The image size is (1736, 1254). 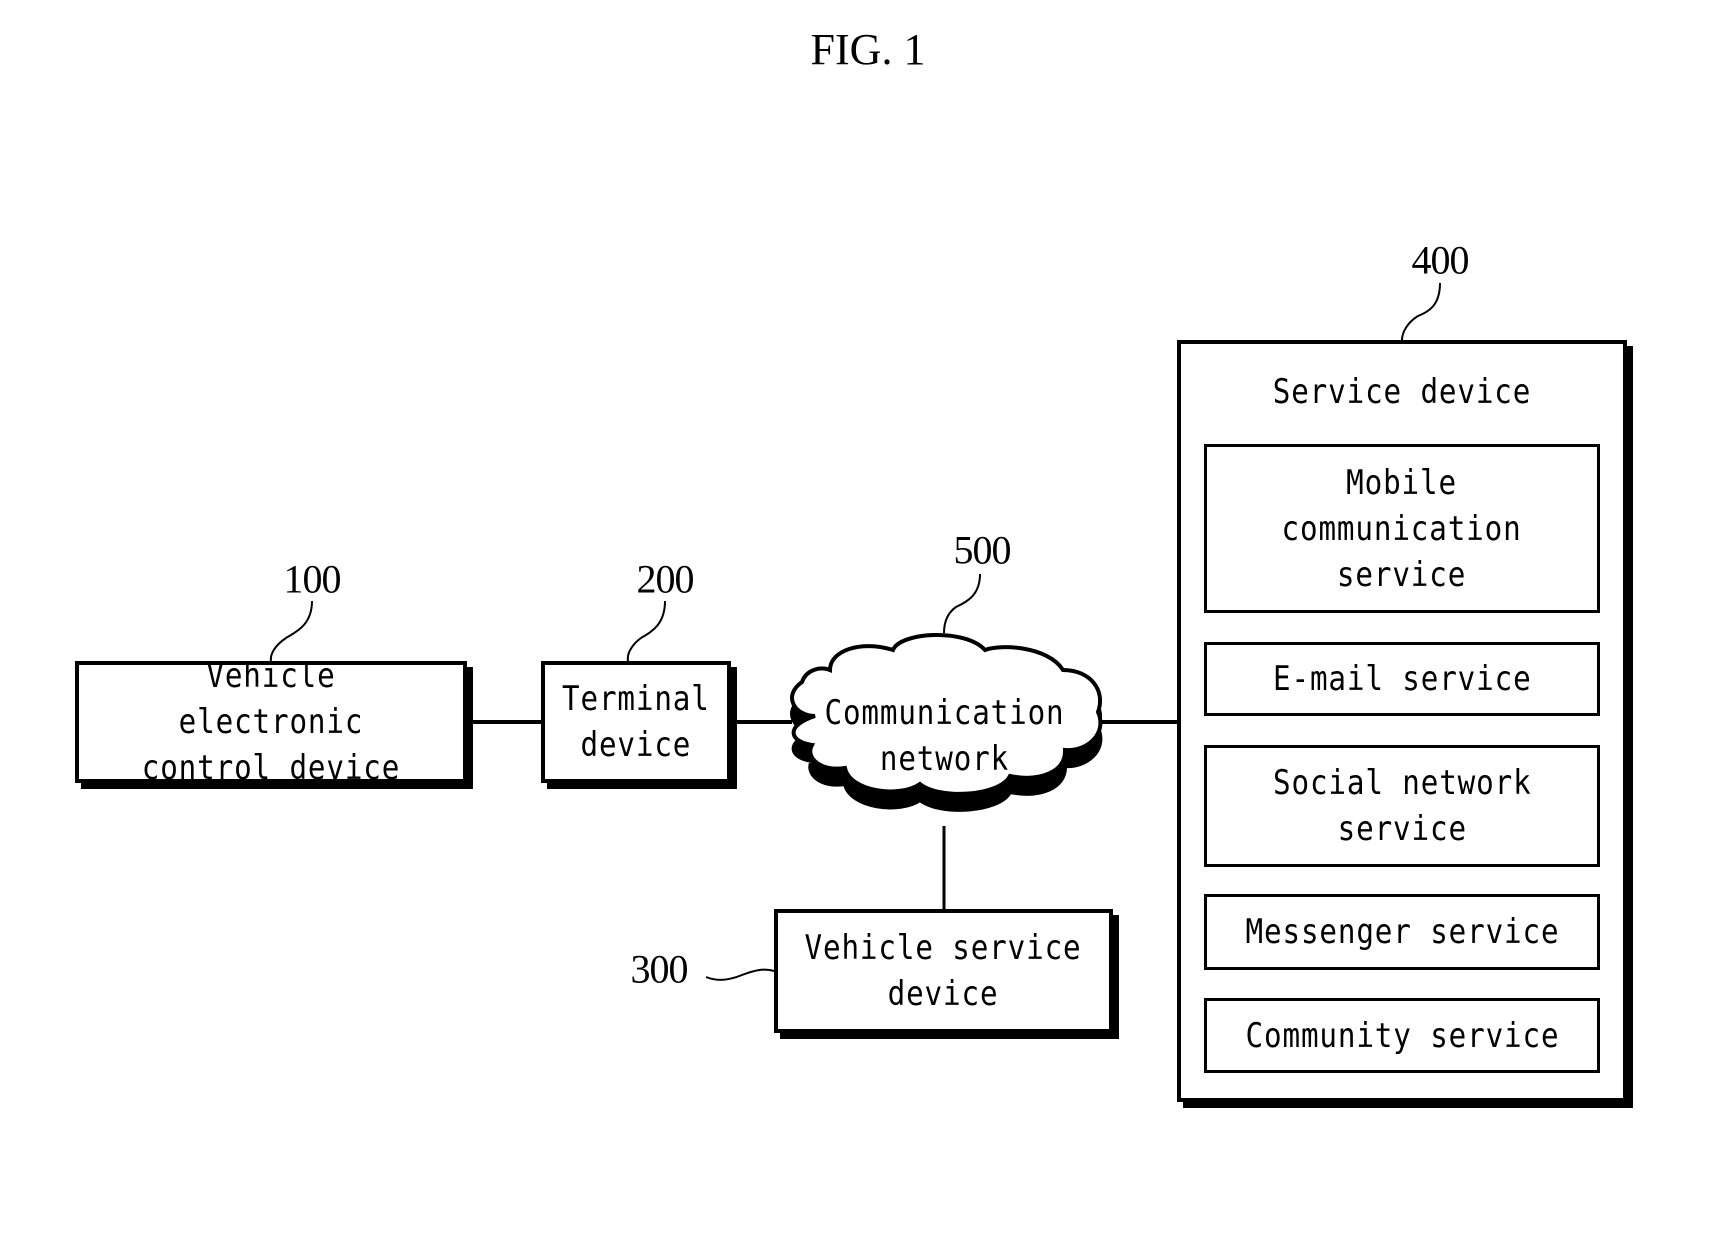 What do you see at coordinates (665, 579) in the screenshot?
I see `ref-numeral-200: 200` at bounding box center [665, 579].